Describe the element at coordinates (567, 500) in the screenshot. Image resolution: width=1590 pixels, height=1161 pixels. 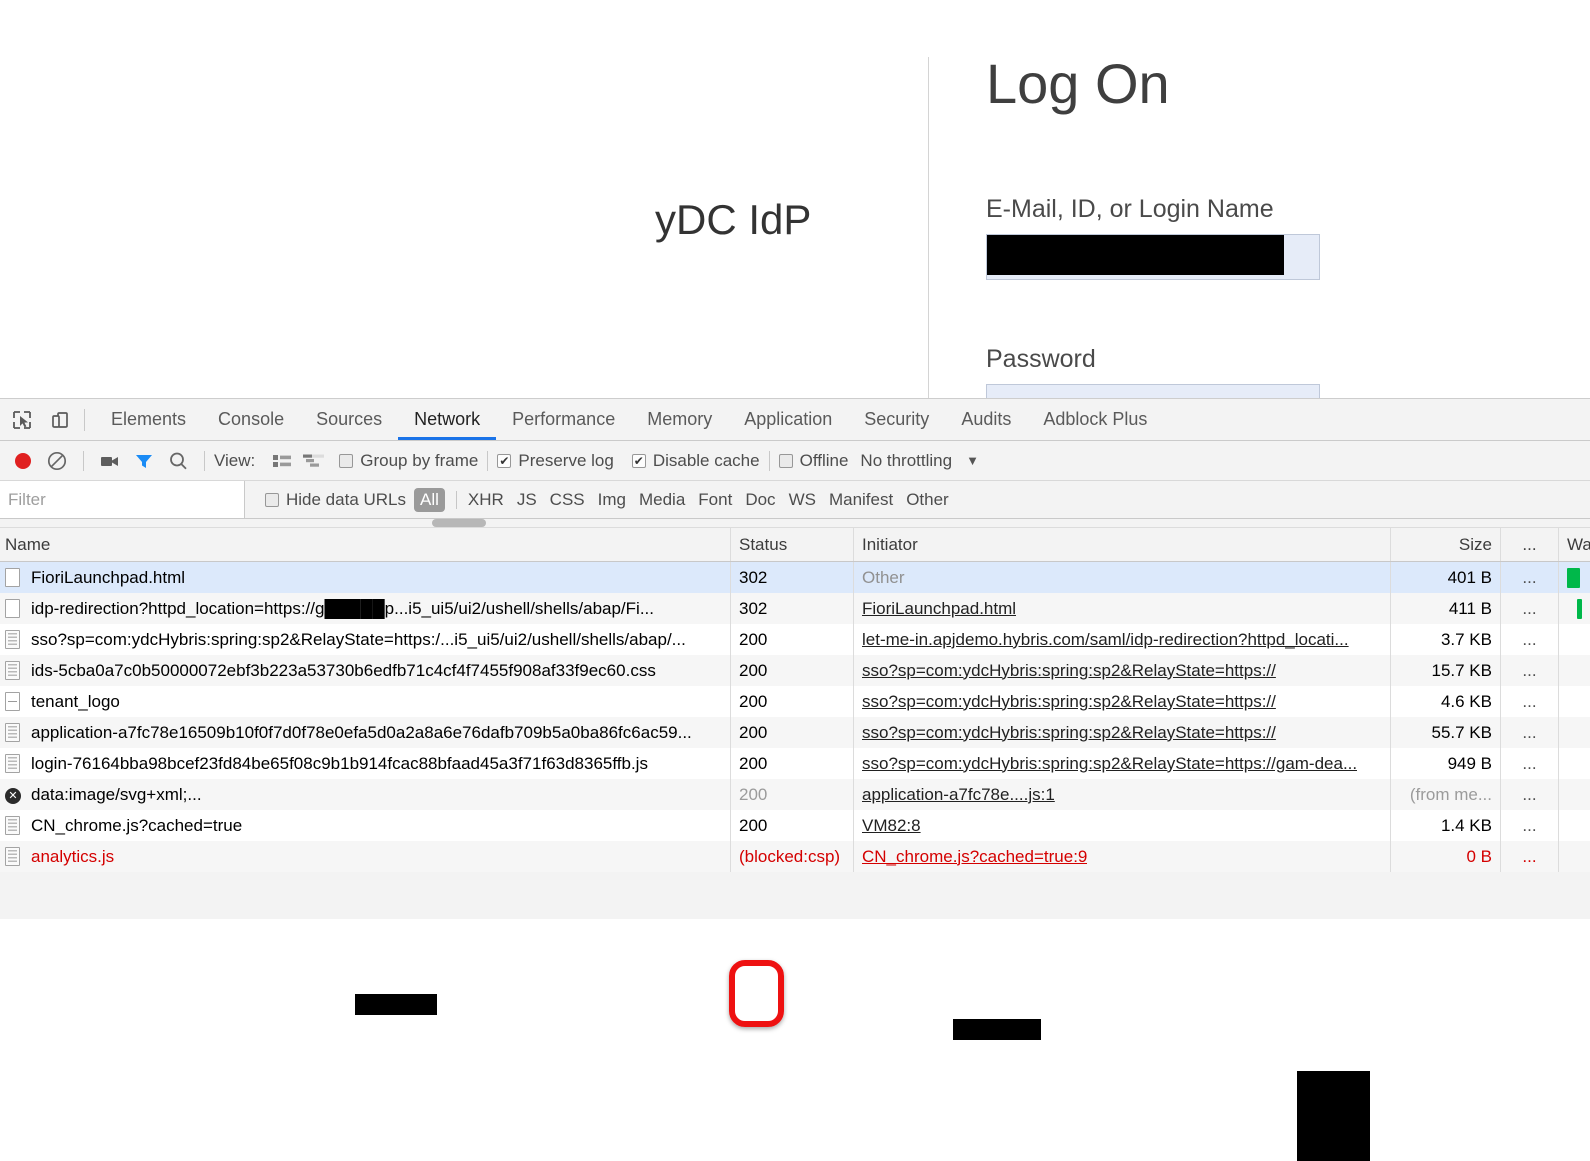
I see `filter-type-css: CSS` at that location.